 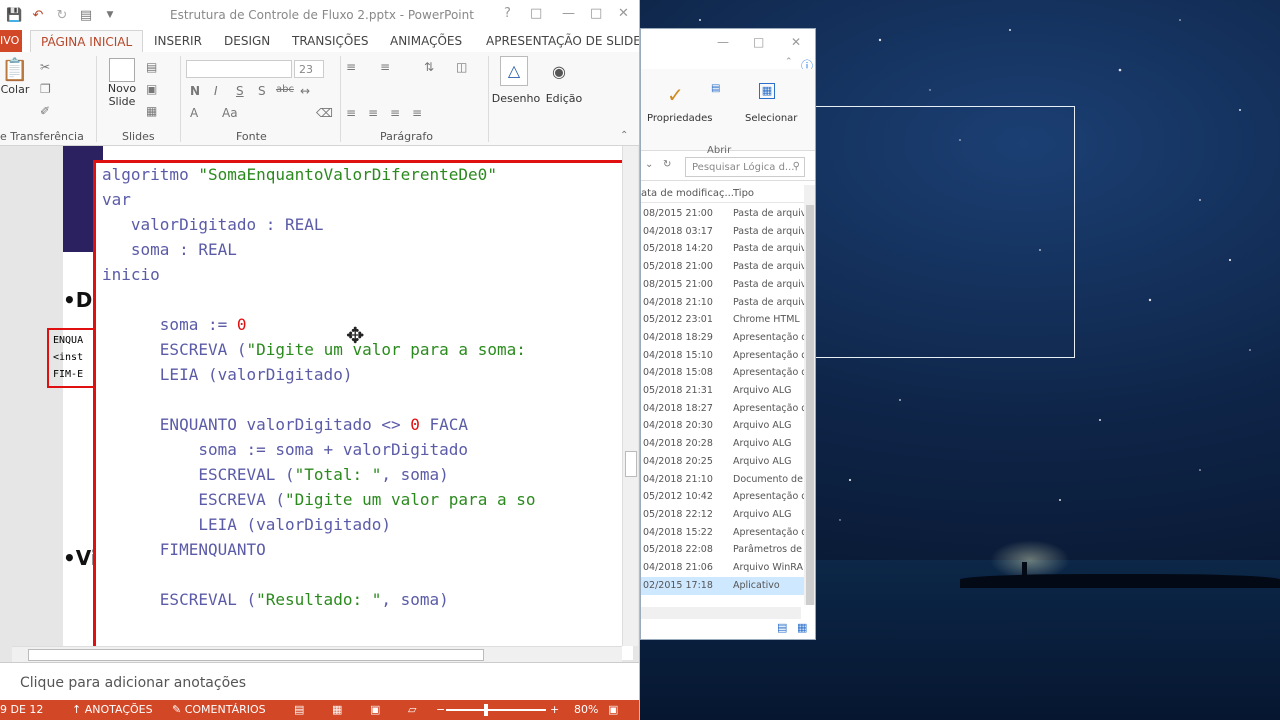 What do you see at coordinates (151, 67) in the screenshot?
I see `layout-icon: ▤` at bounding box center [151, 67].